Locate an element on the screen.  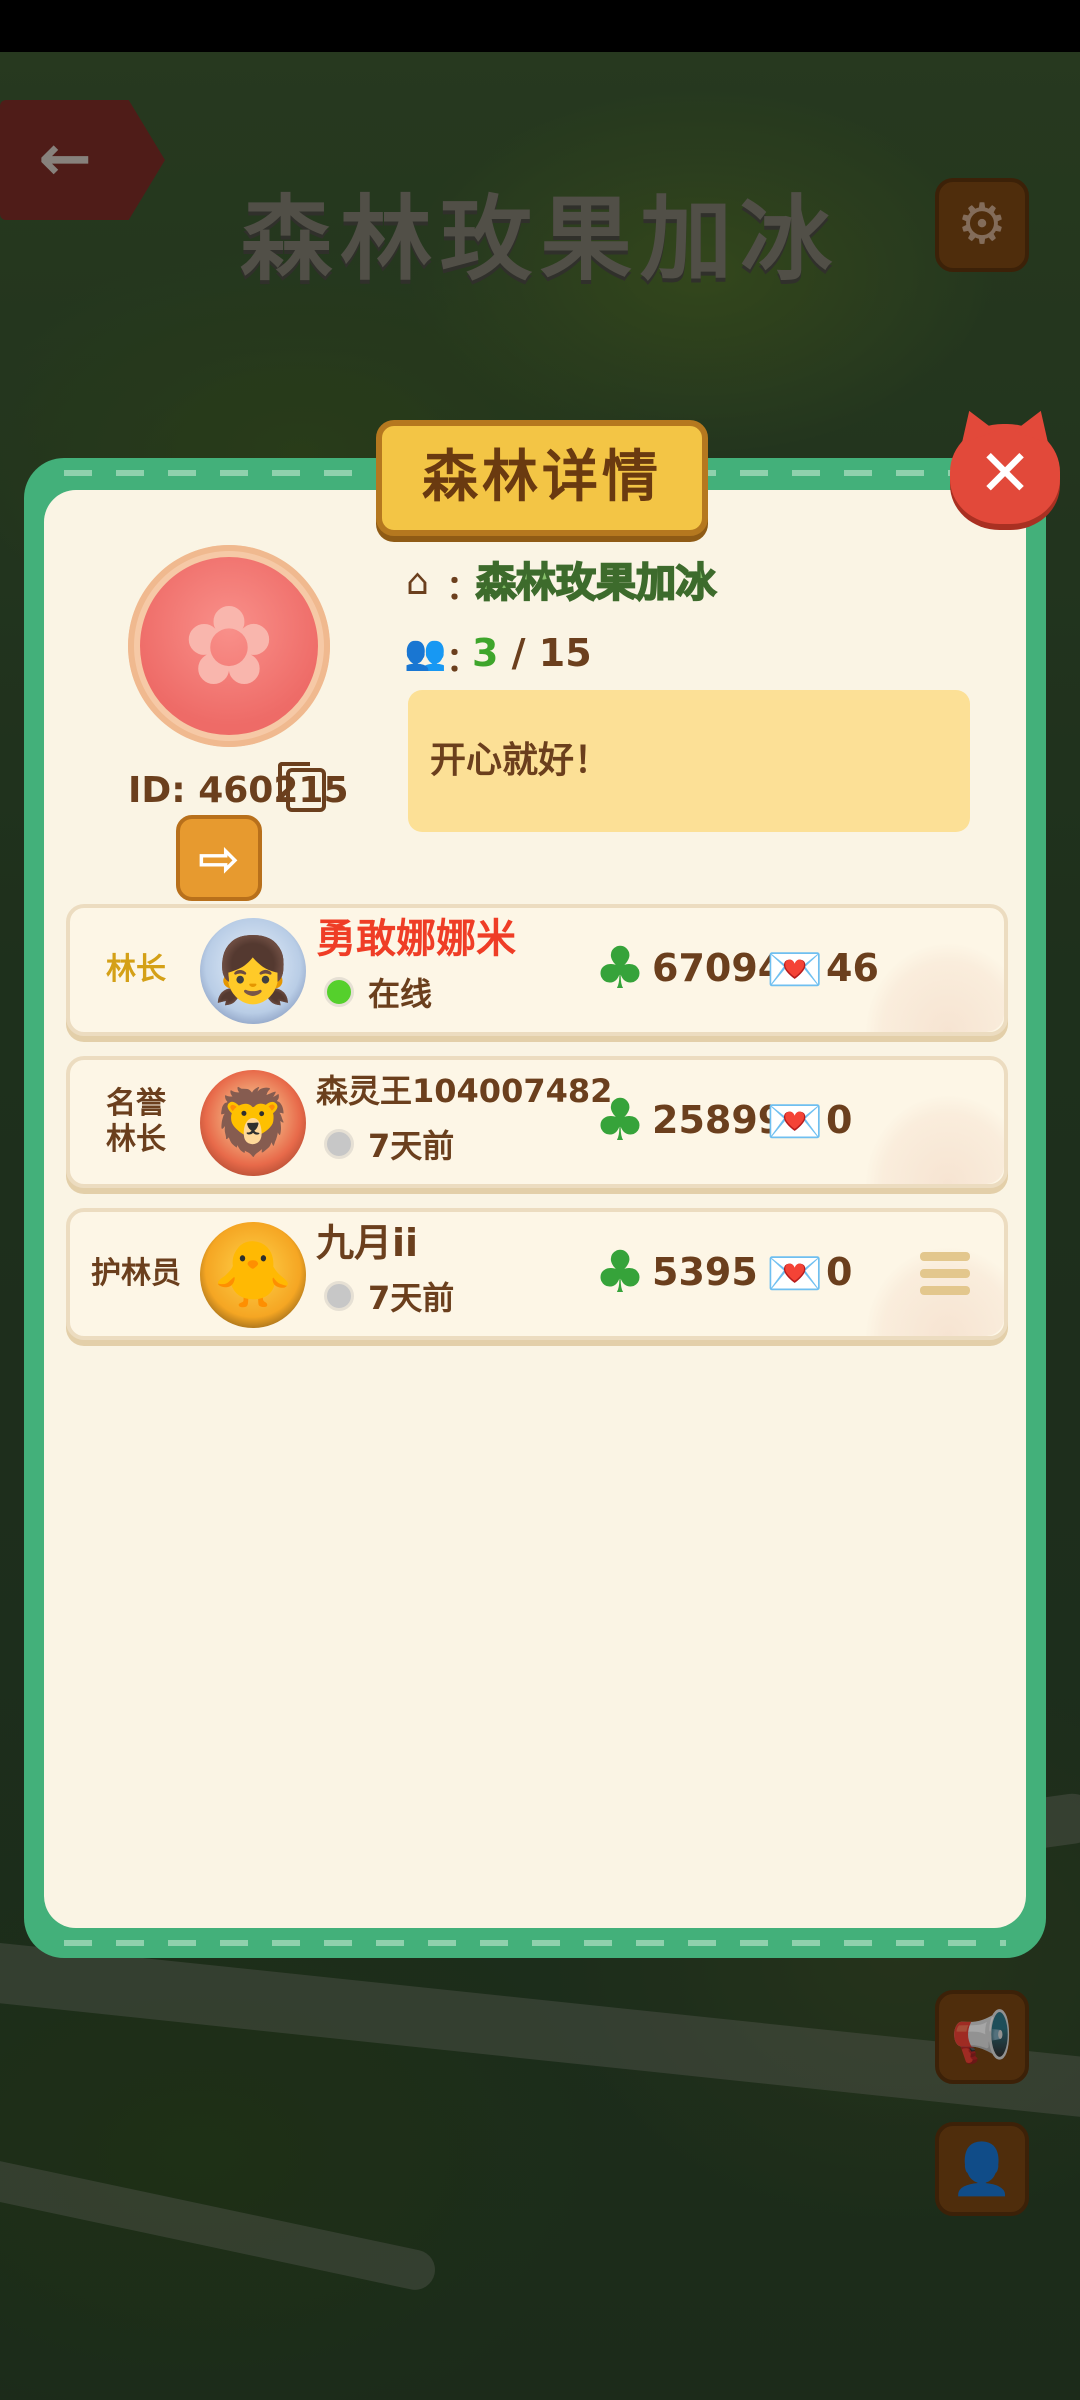
name-colon: ： is located at coordinates (463, 588).